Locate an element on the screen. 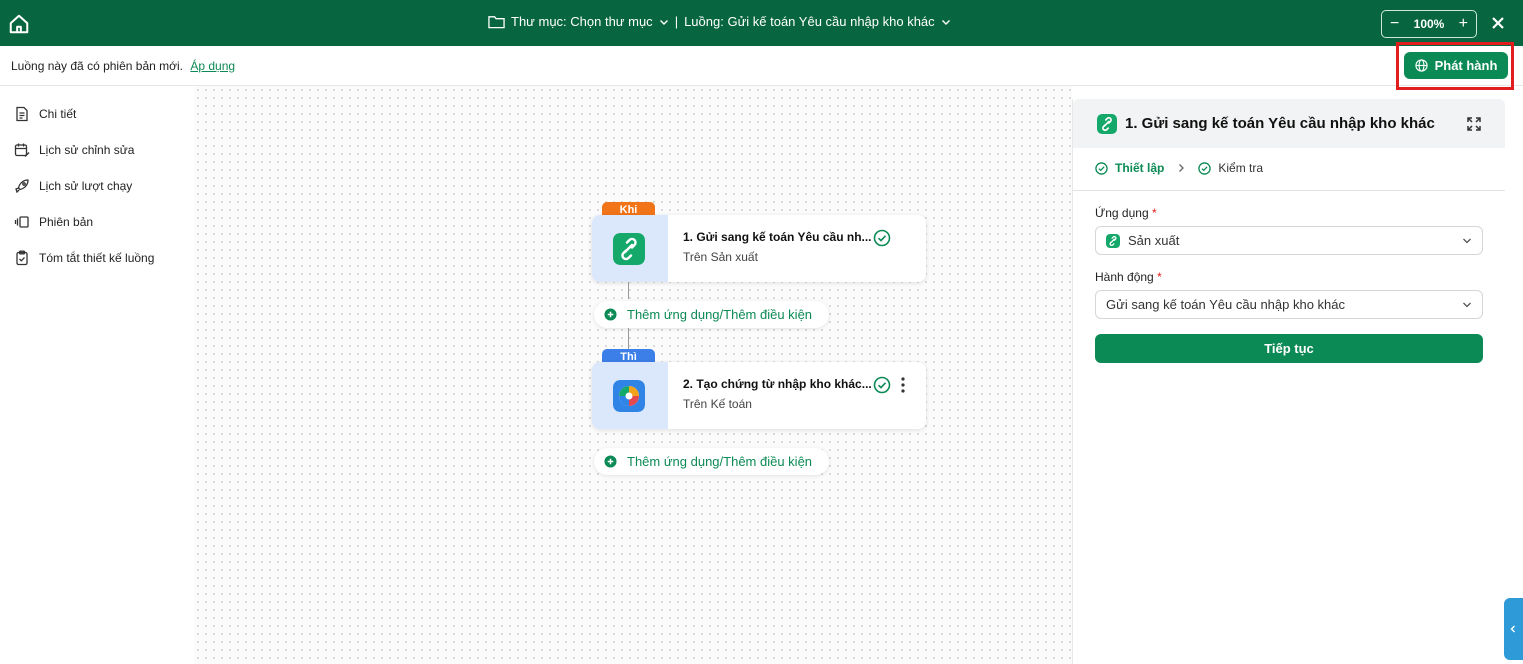  publish-button: Phát hành is located at coordinates (1456, 65).